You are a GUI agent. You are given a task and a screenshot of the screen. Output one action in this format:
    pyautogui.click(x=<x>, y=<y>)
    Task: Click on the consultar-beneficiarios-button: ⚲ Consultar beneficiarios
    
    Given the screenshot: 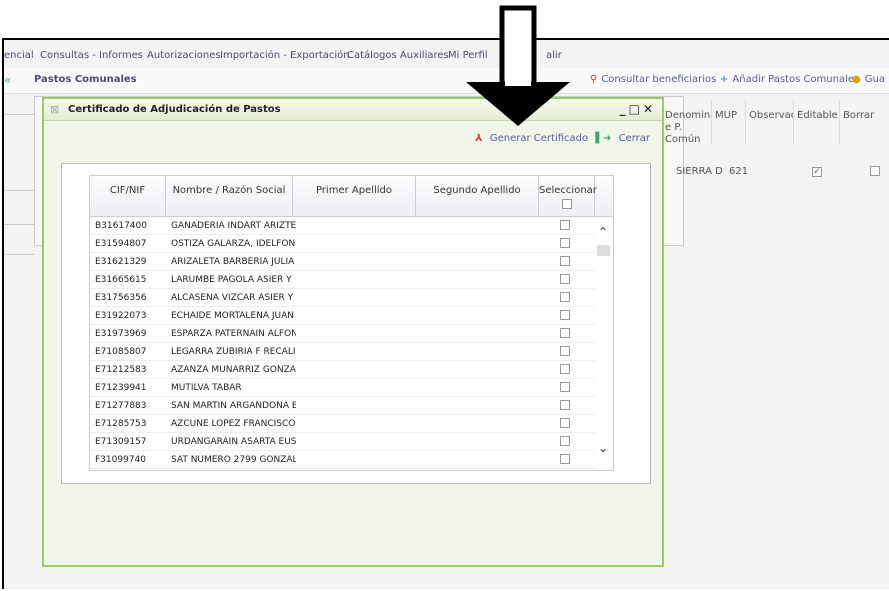 What is the action you would take?
    pyautogui.click(x=653, y=79)
    